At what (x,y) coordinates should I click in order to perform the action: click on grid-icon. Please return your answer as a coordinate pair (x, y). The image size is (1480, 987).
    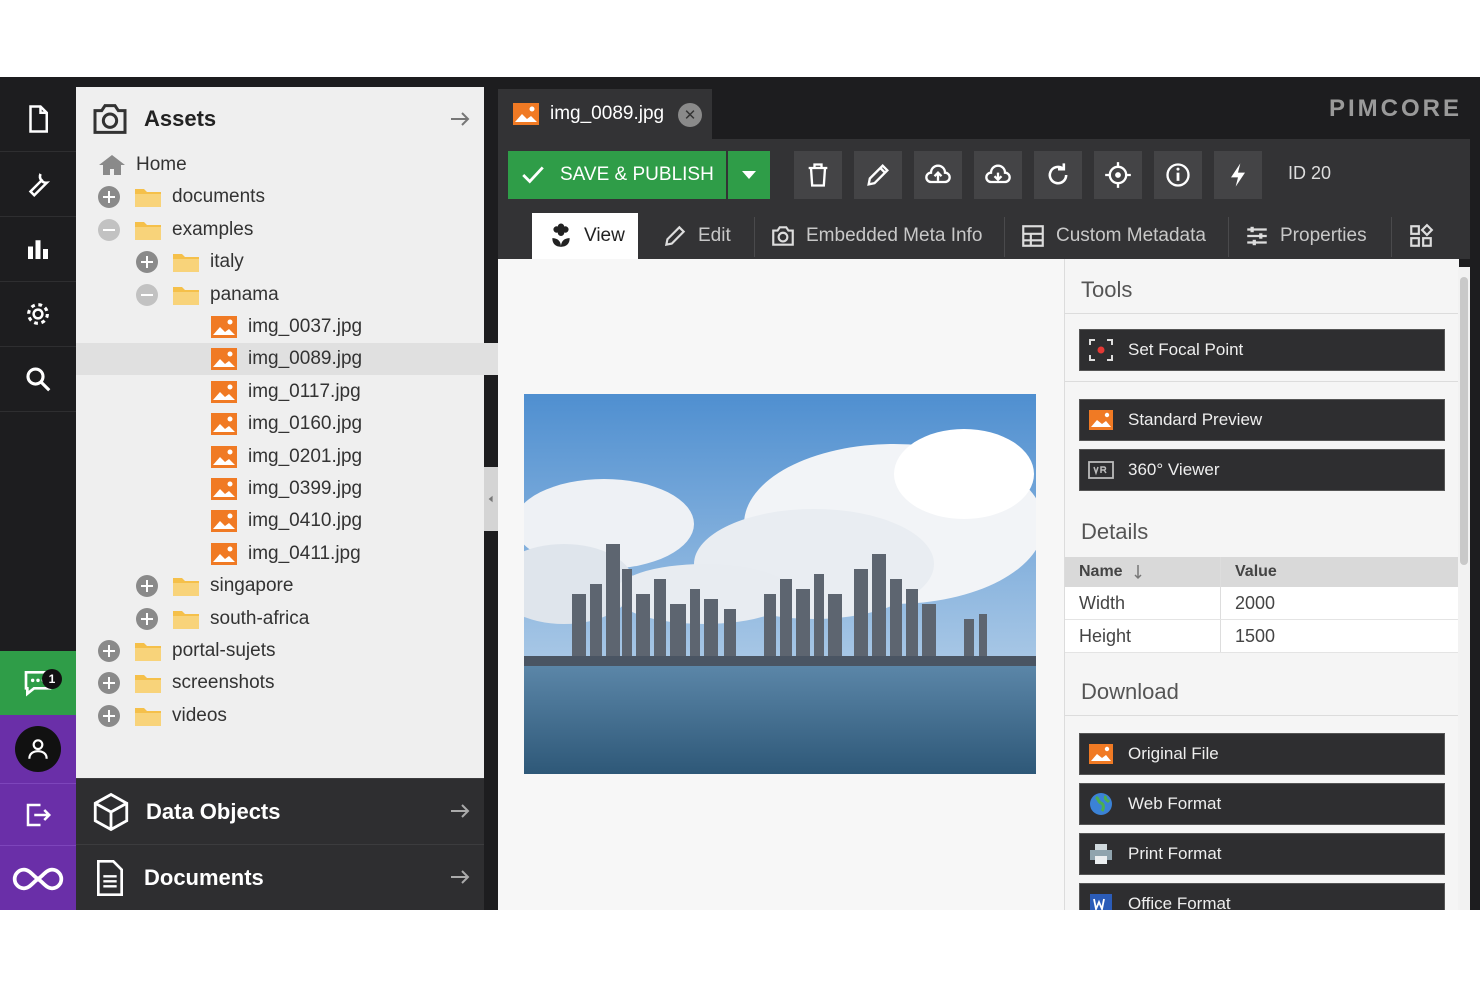
    Looking at the image, I should click on (1422, 235).